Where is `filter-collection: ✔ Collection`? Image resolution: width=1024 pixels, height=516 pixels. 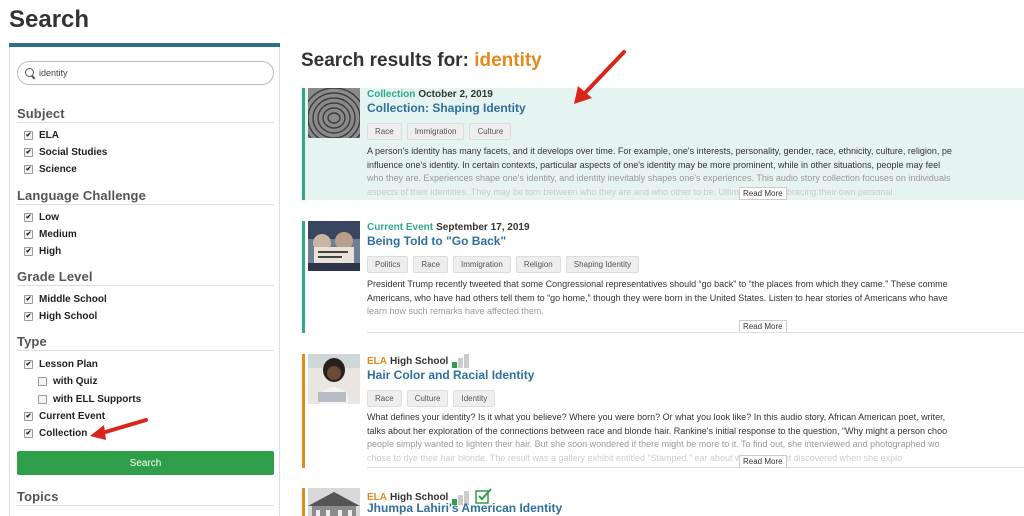 filter-collection: ✔ Collection is located at coordinates (55, 433).